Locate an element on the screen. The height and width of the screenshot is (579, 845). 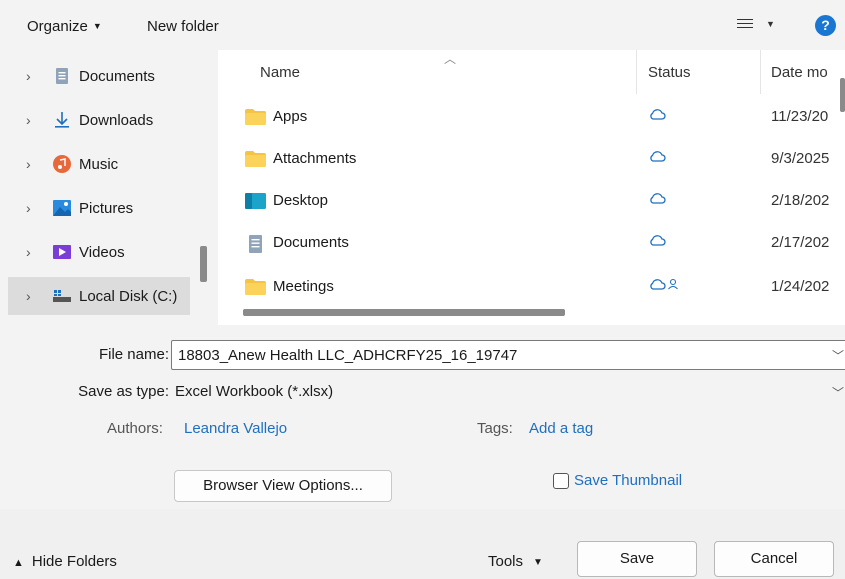
organize-button: Organize ▼ is located at coordinates (64, 26).